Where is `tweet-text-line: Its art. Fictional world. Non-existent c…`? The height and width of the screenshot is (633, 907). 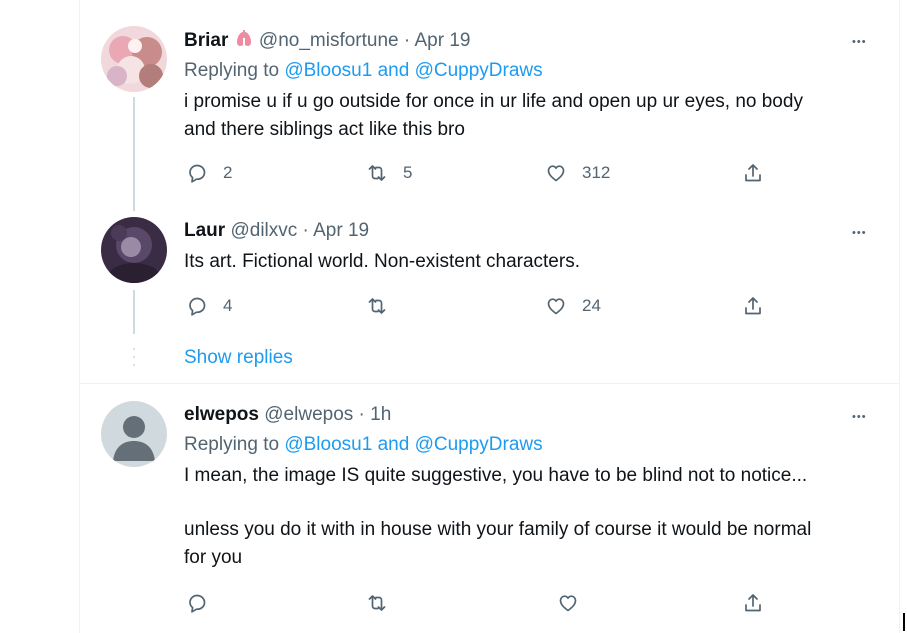
tweet-text-line: Its art. Fictional world. Non-existent c… is located at coordinates (382, 261).